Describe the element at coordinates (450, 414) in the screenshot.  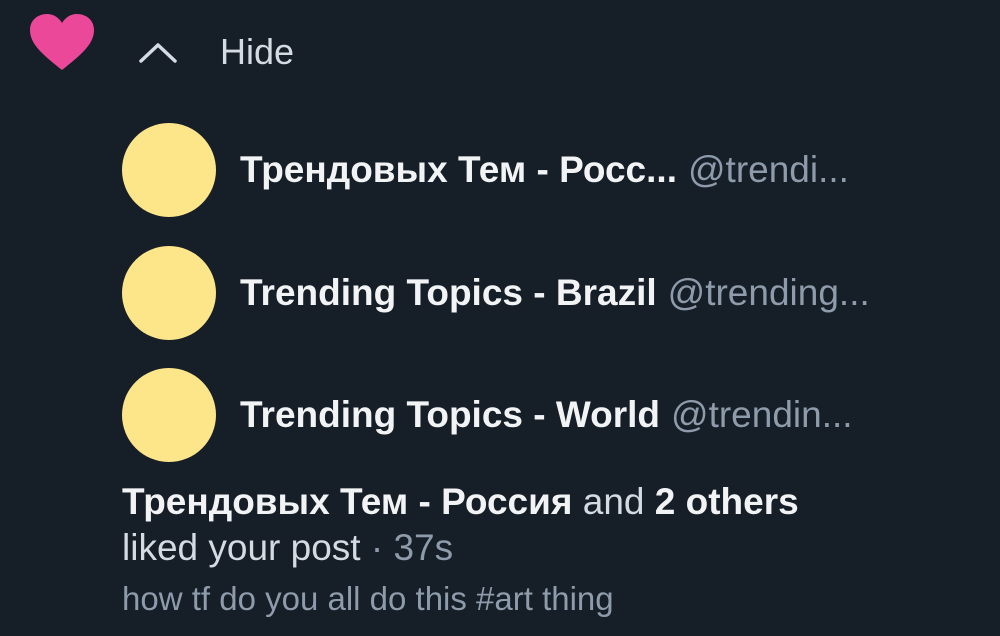
I see `user-display-name: Trending Topics - World` at that location.